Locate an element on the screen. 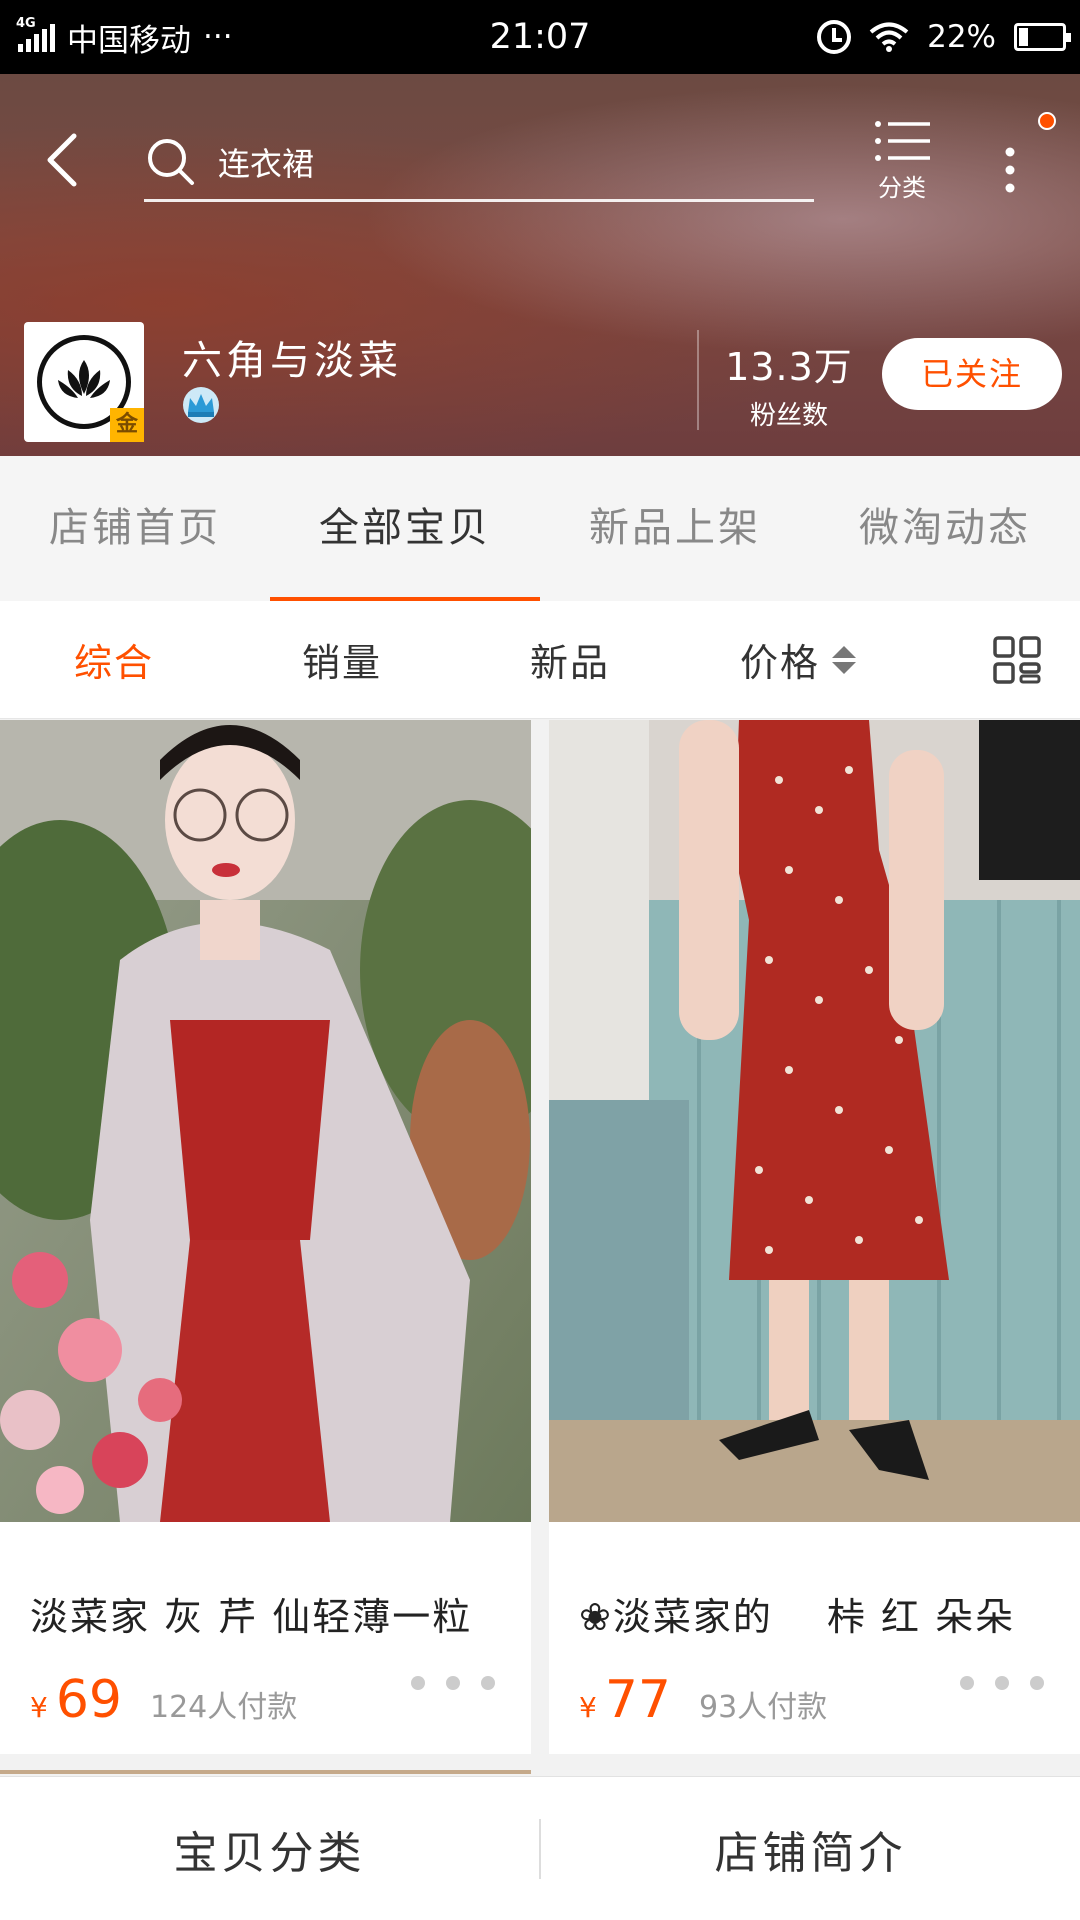 Image resolution: width=1080 pixels, height=1920 pixels. grid-view-icon is located at coordinates (1017, 660).